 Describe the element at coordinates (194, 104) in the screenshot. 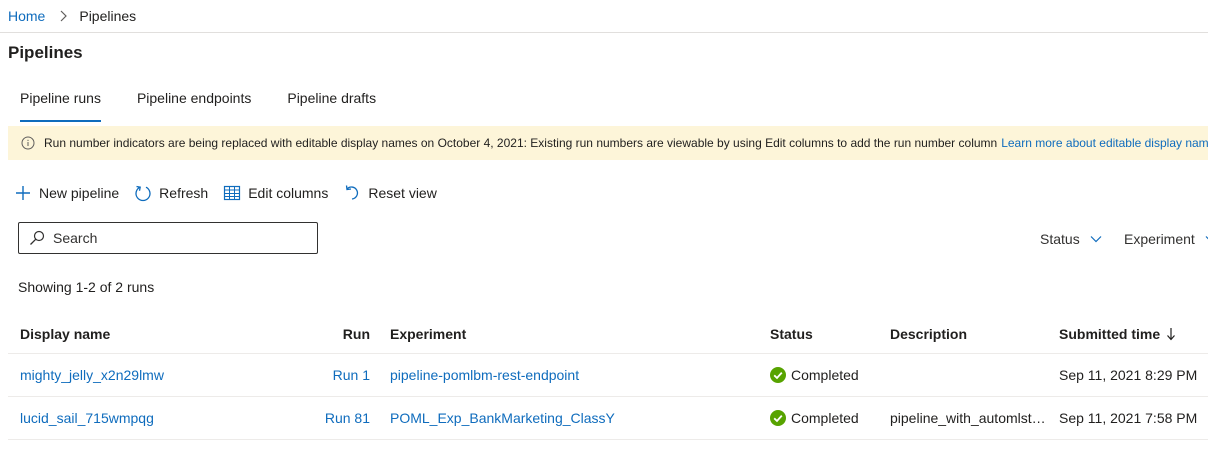

I see `tab-pipeline-endpoints: Pipeline endpoints` at that location.